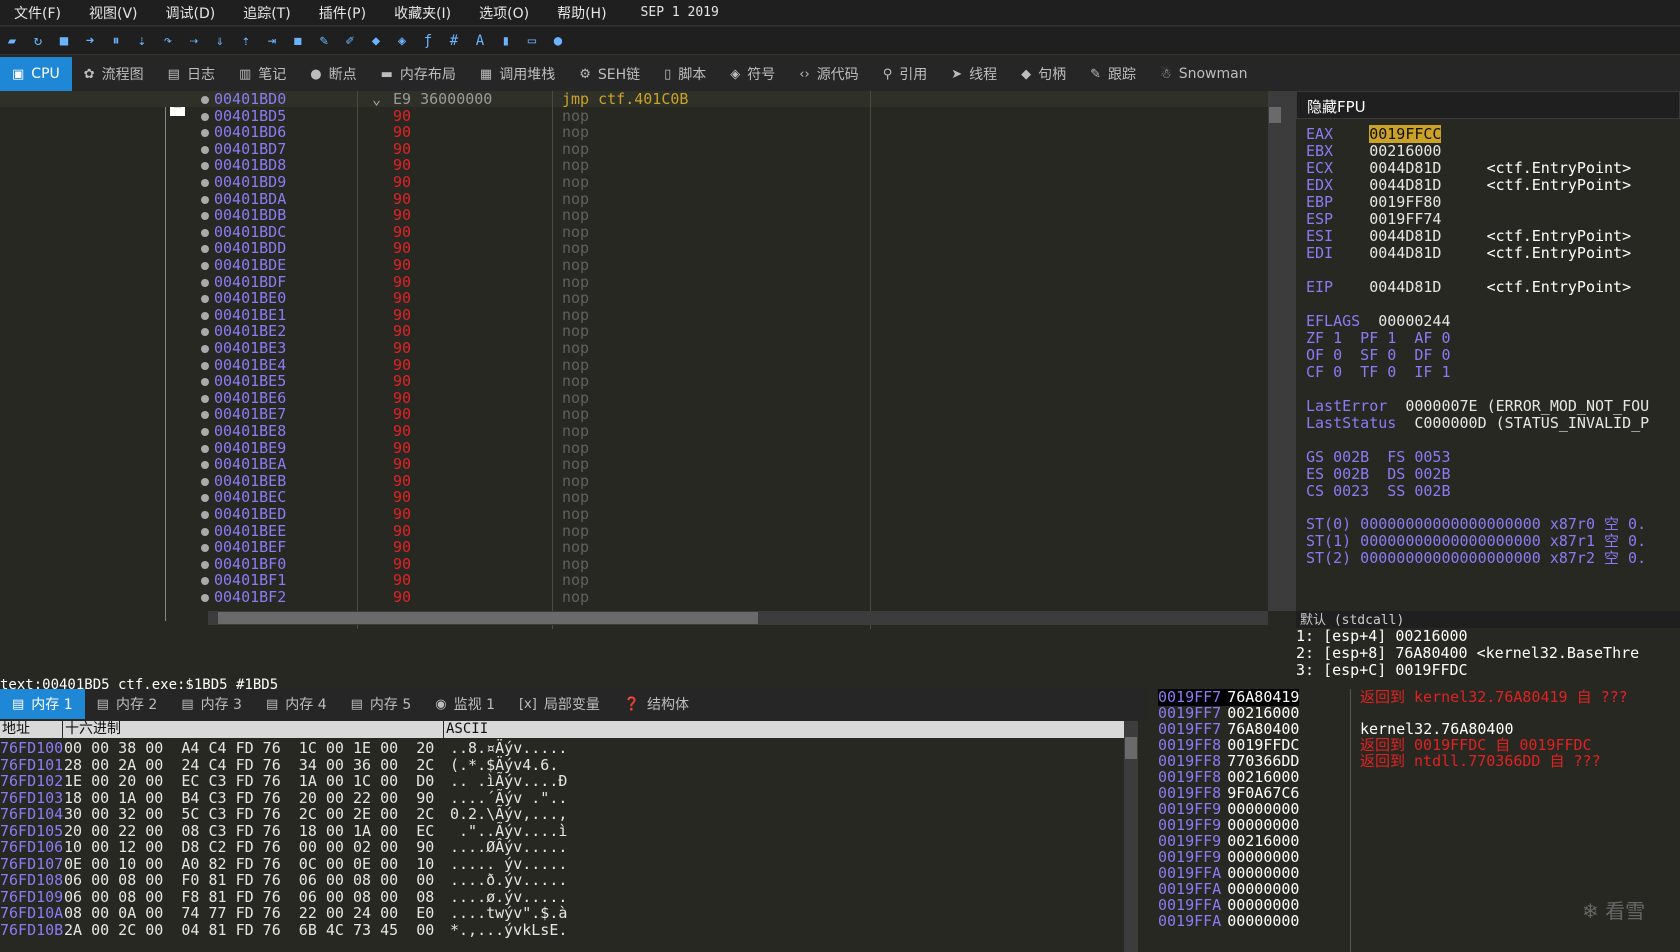 The image size is (1680, 952). What do you see at coordinates (641, 448) in the screenshot?
I see `disasm-row: 00401BE9 90 nop` at bounding box center [641, 448].